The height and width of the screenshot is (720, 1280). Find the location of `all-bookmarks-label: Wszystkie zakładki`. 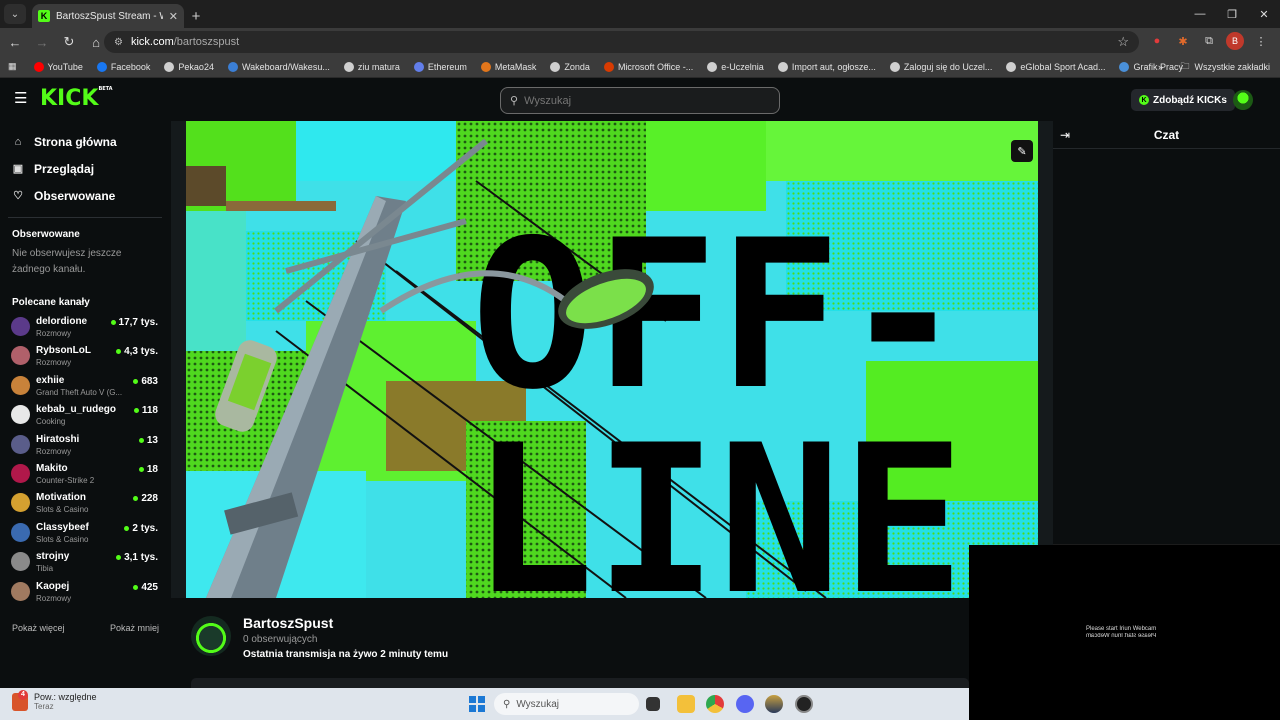

all-bookmarks-label: Wszystkie zakładki is located at coordinates (1232, 66).